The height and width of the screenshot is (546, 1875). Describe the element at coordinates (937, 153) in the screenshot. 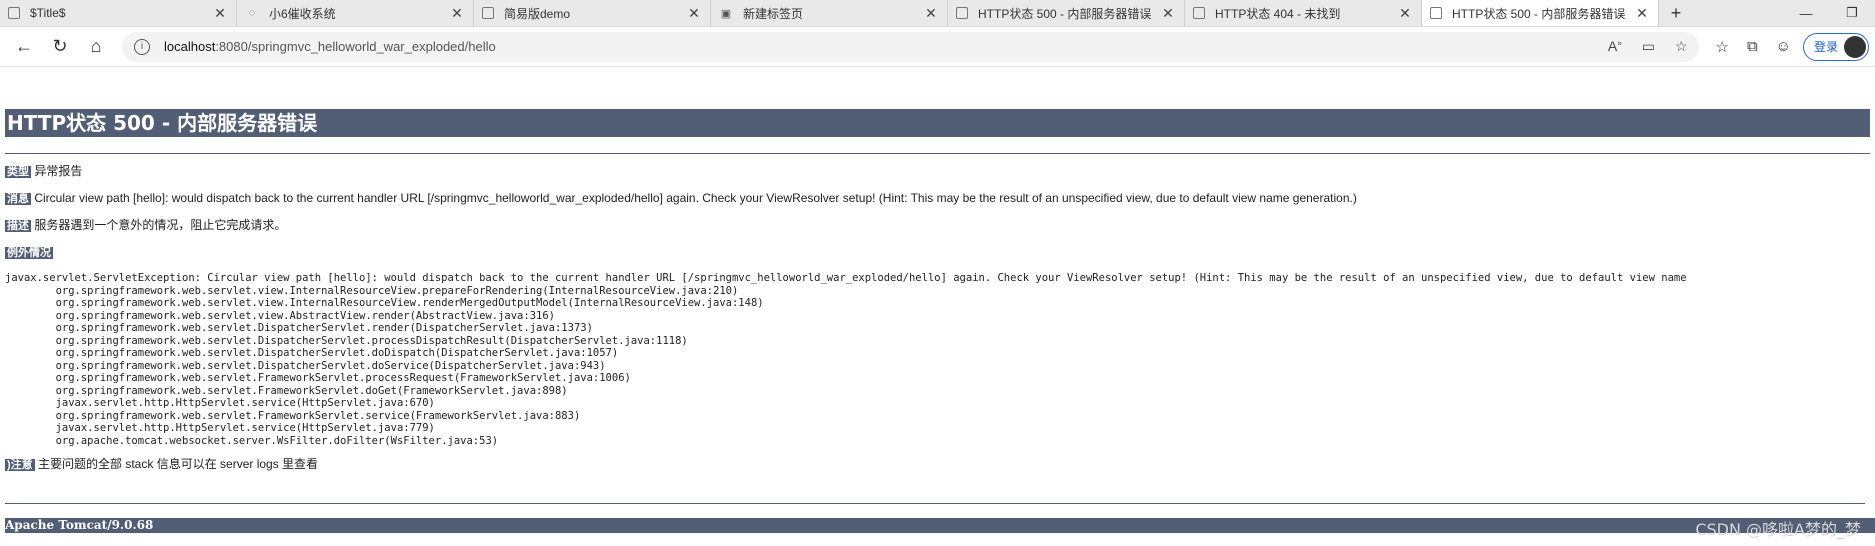

I see `divider` at that location.